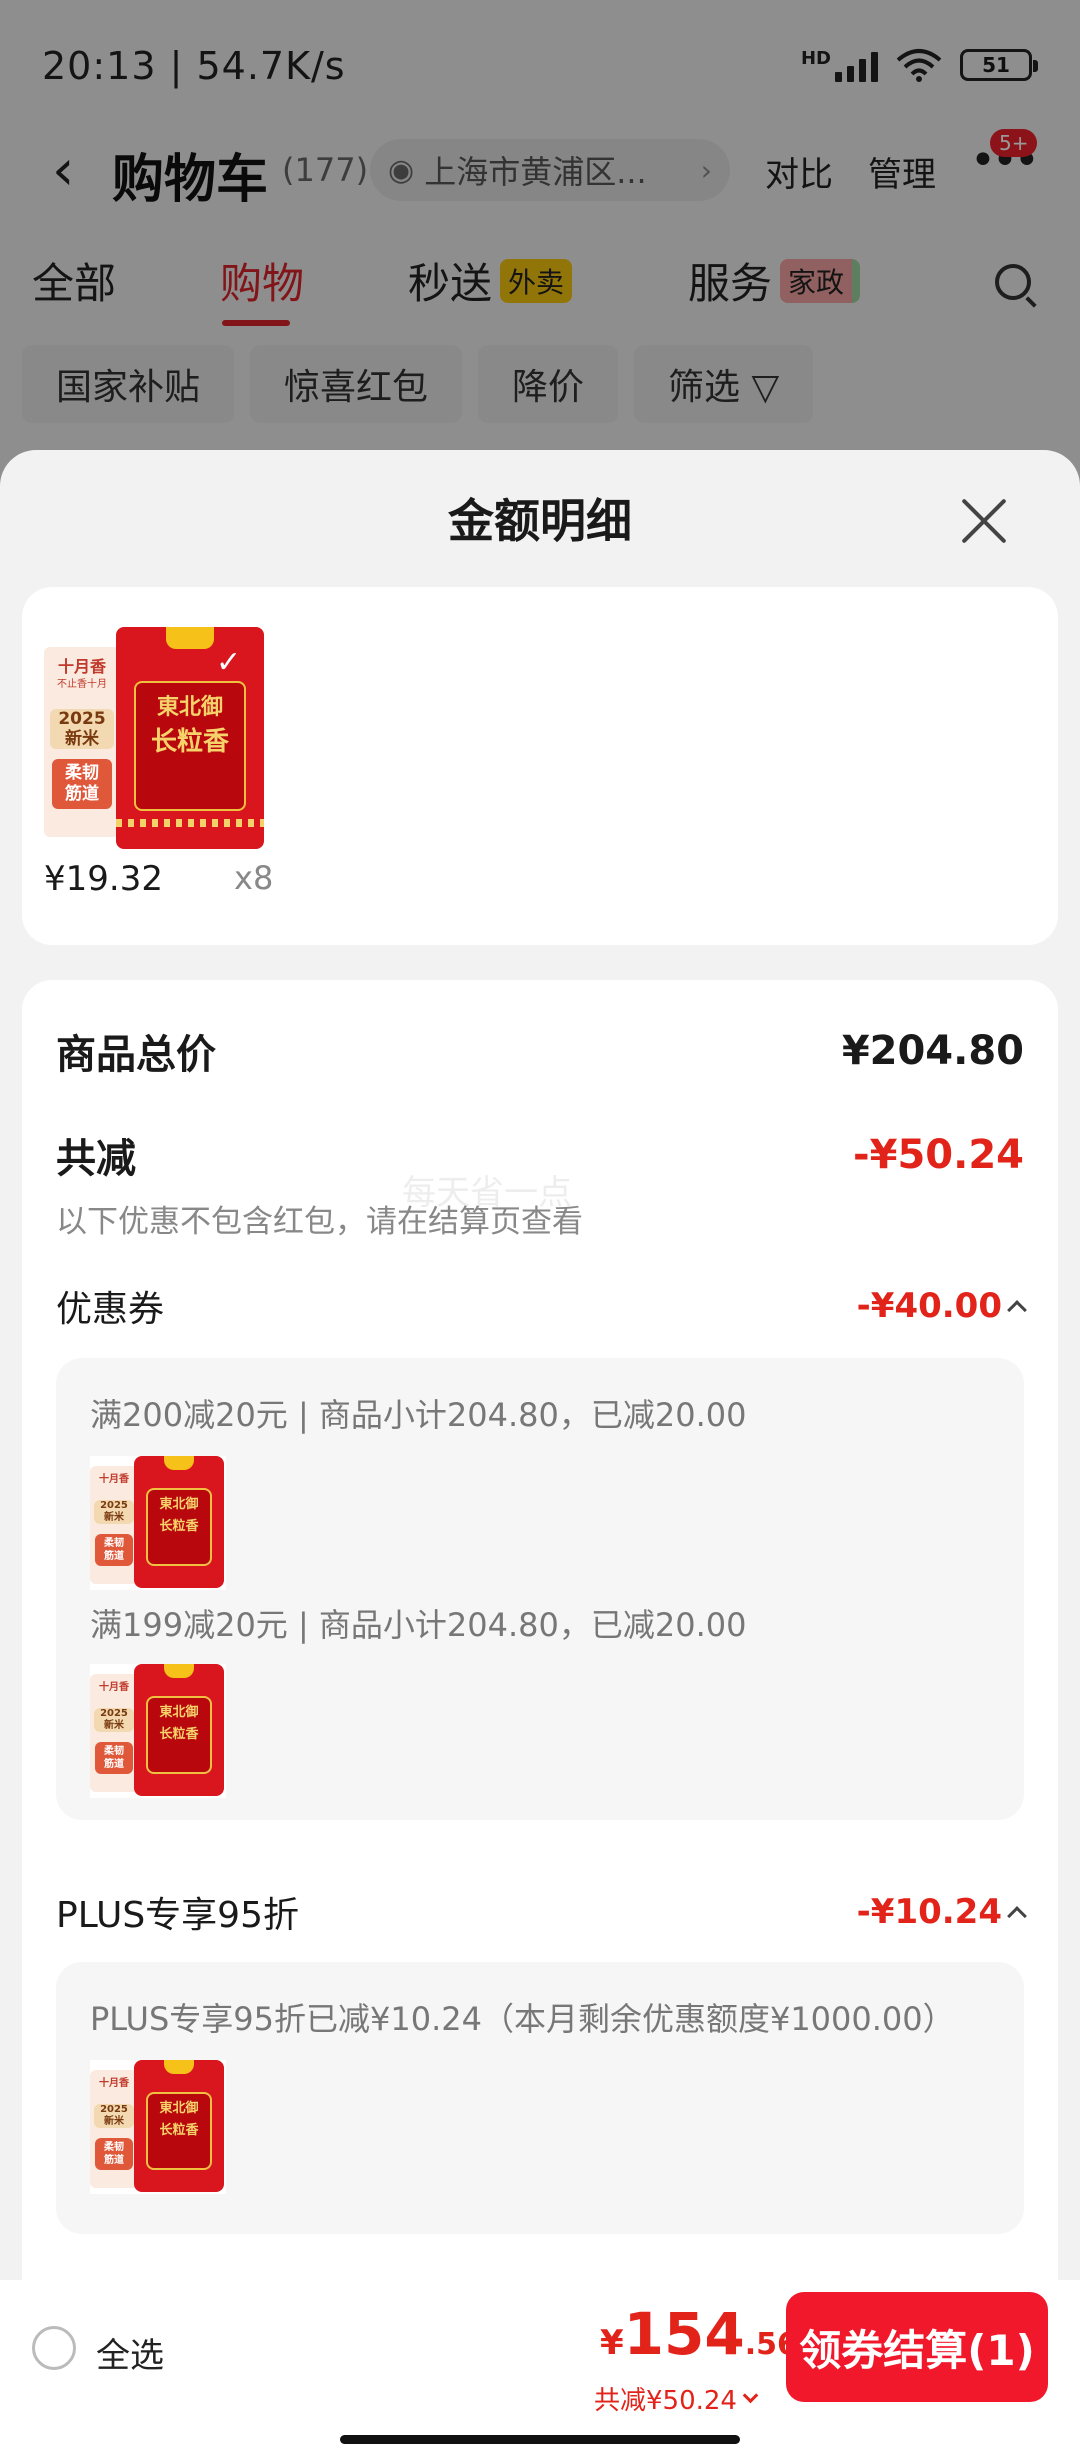 Image resolution: width=1080 pixels, height=2460 pixels. Describe the element at coordinates (136, 1055) in the screenshot. I see `goods-total-label: 商品总价` at that location.